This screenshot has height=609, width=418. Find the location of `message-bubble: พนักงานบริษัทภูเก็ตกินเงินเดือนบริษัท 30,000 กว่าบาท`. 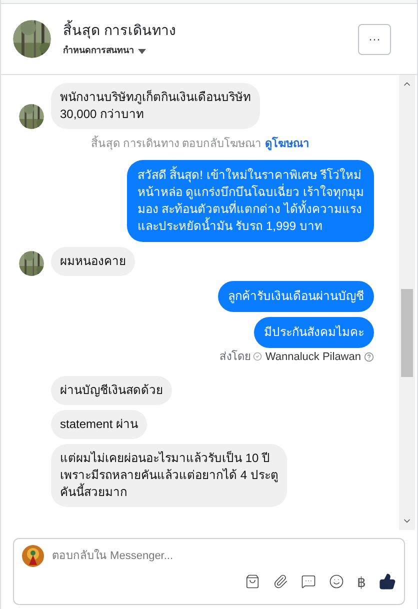

message-bubble: พนักงานบริษัทภูเก็ตกินเงินเดือนบริษัท 30,000 กว่าบาท is located at coordinates (155, 106).